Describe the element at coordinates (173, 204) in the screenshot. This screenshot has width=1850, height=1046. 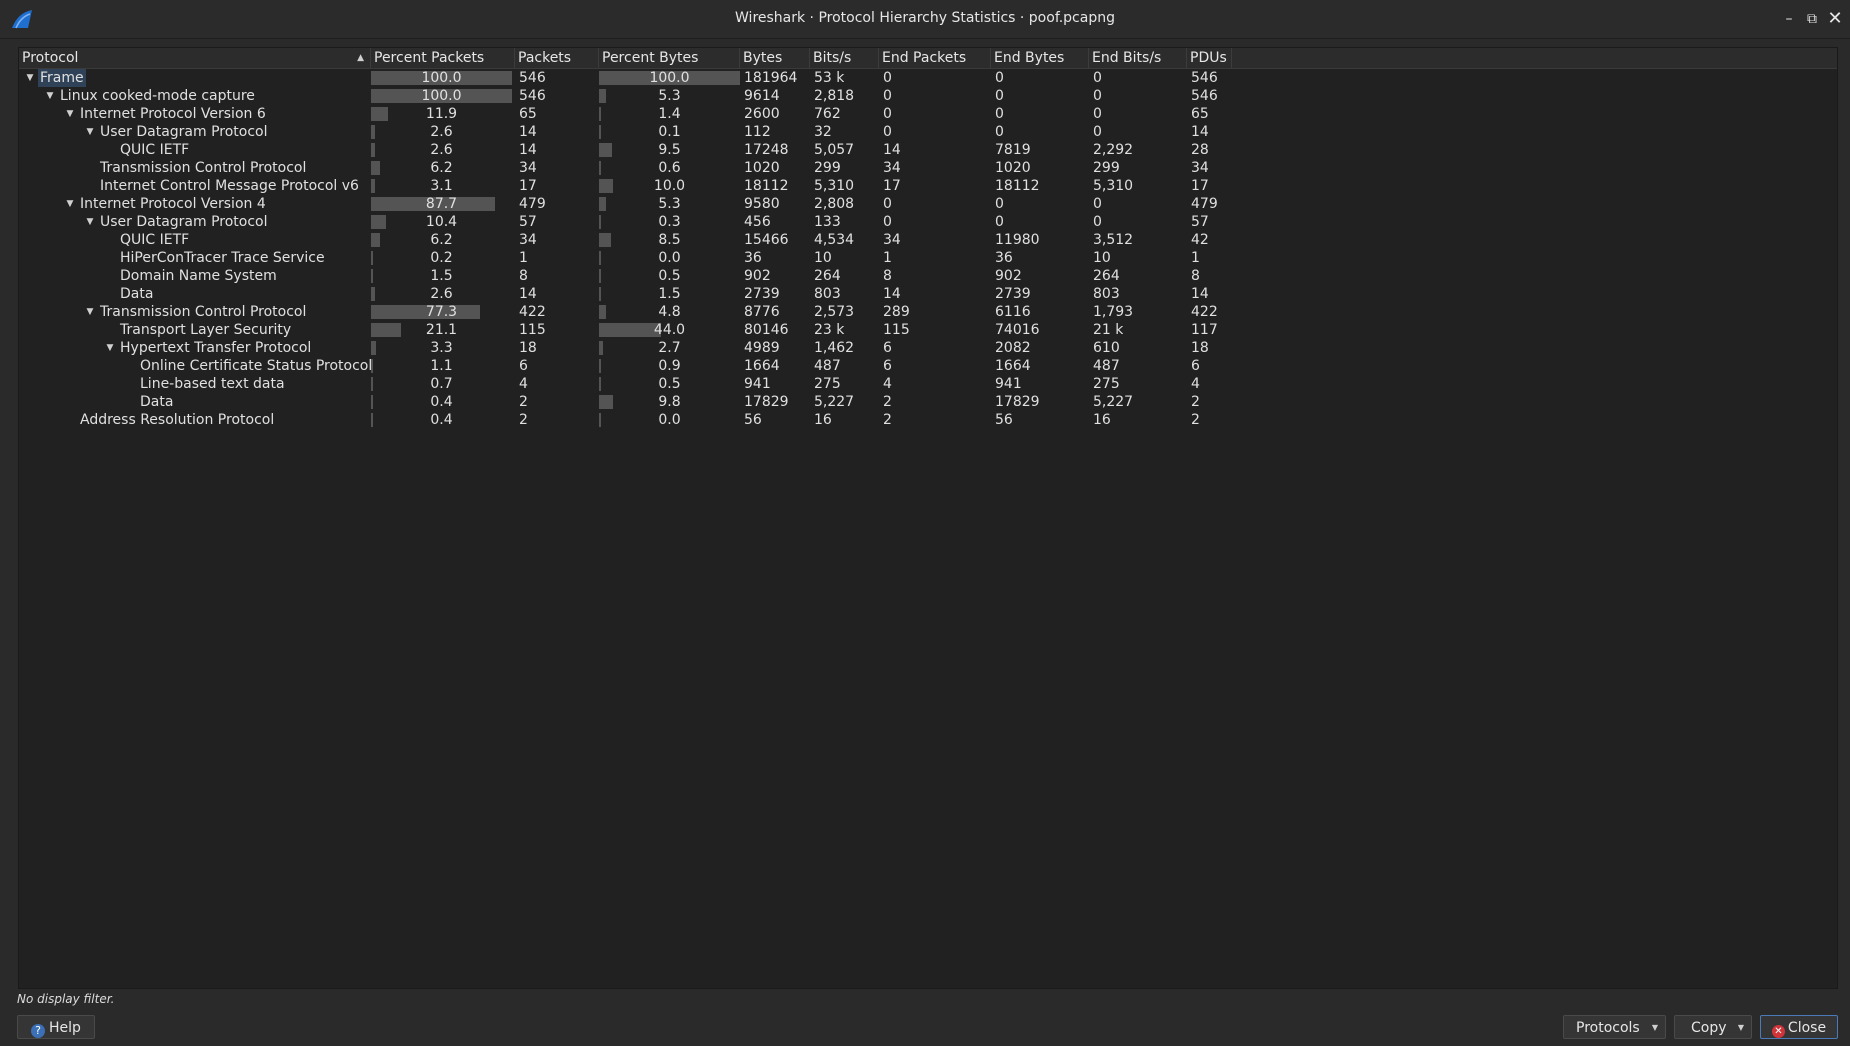
I see `protocol-name: Internet Protocol Version 4` at that location.